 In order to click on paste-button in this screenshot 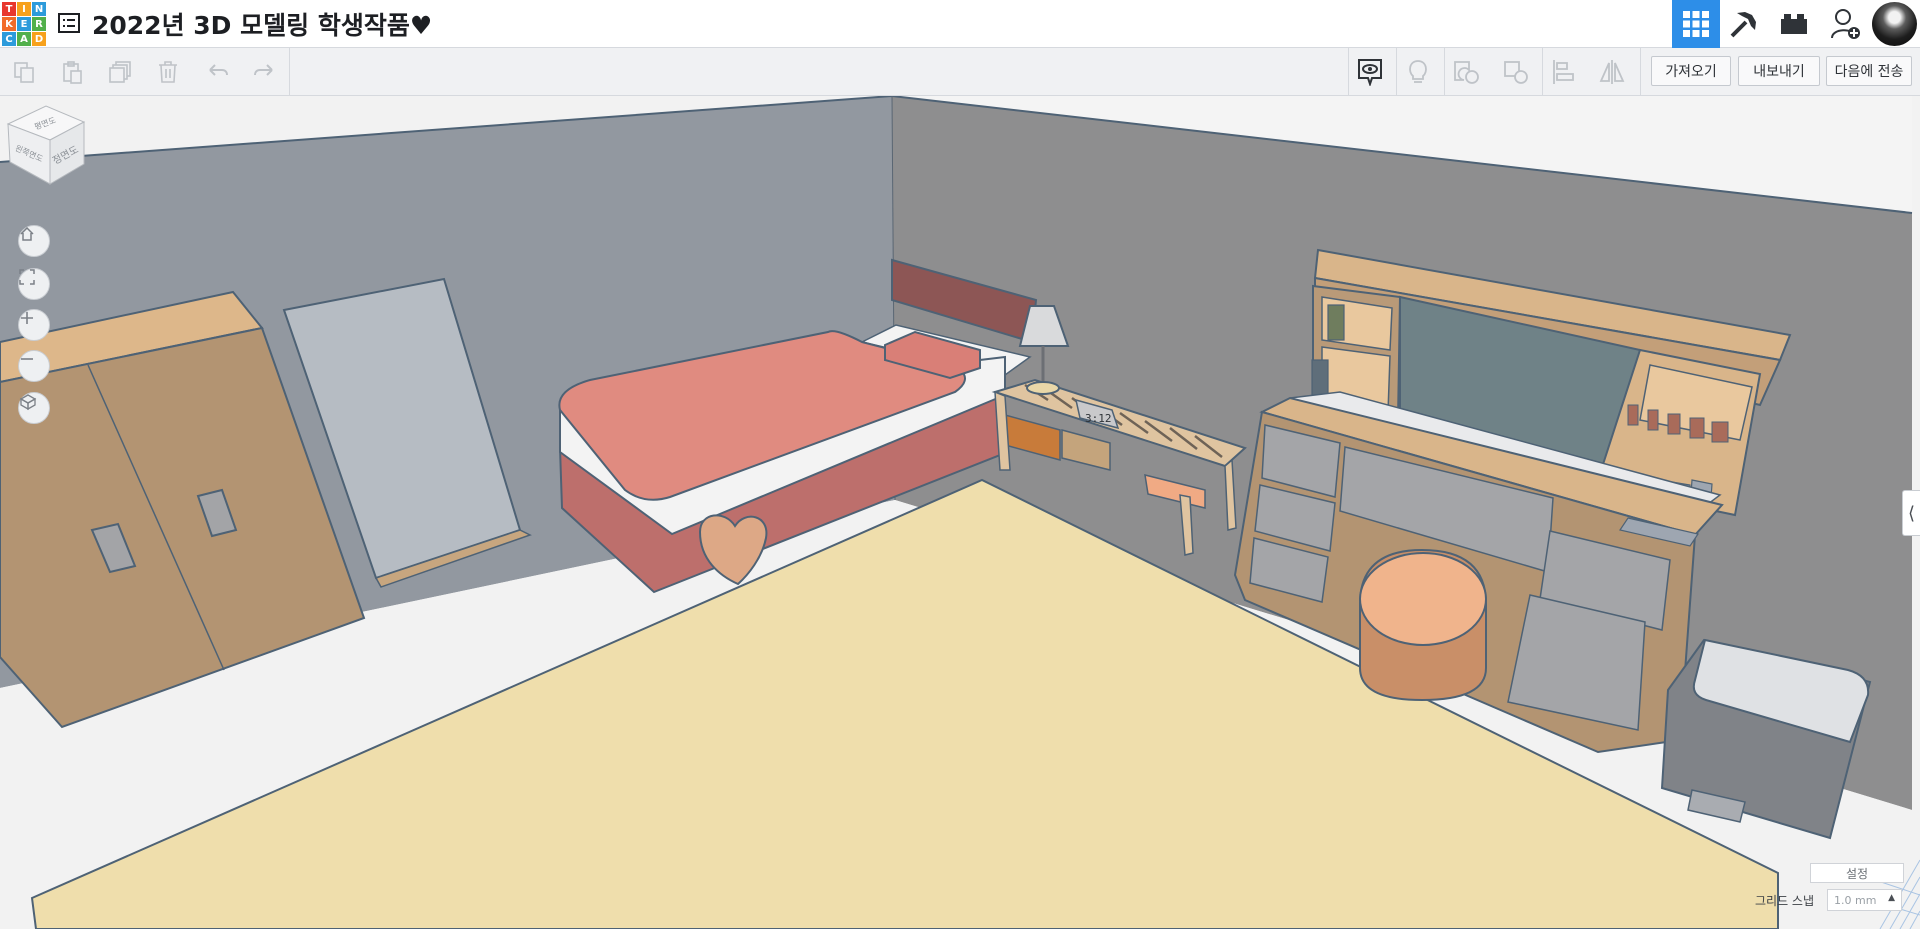, I will do `click(72, 72)`.